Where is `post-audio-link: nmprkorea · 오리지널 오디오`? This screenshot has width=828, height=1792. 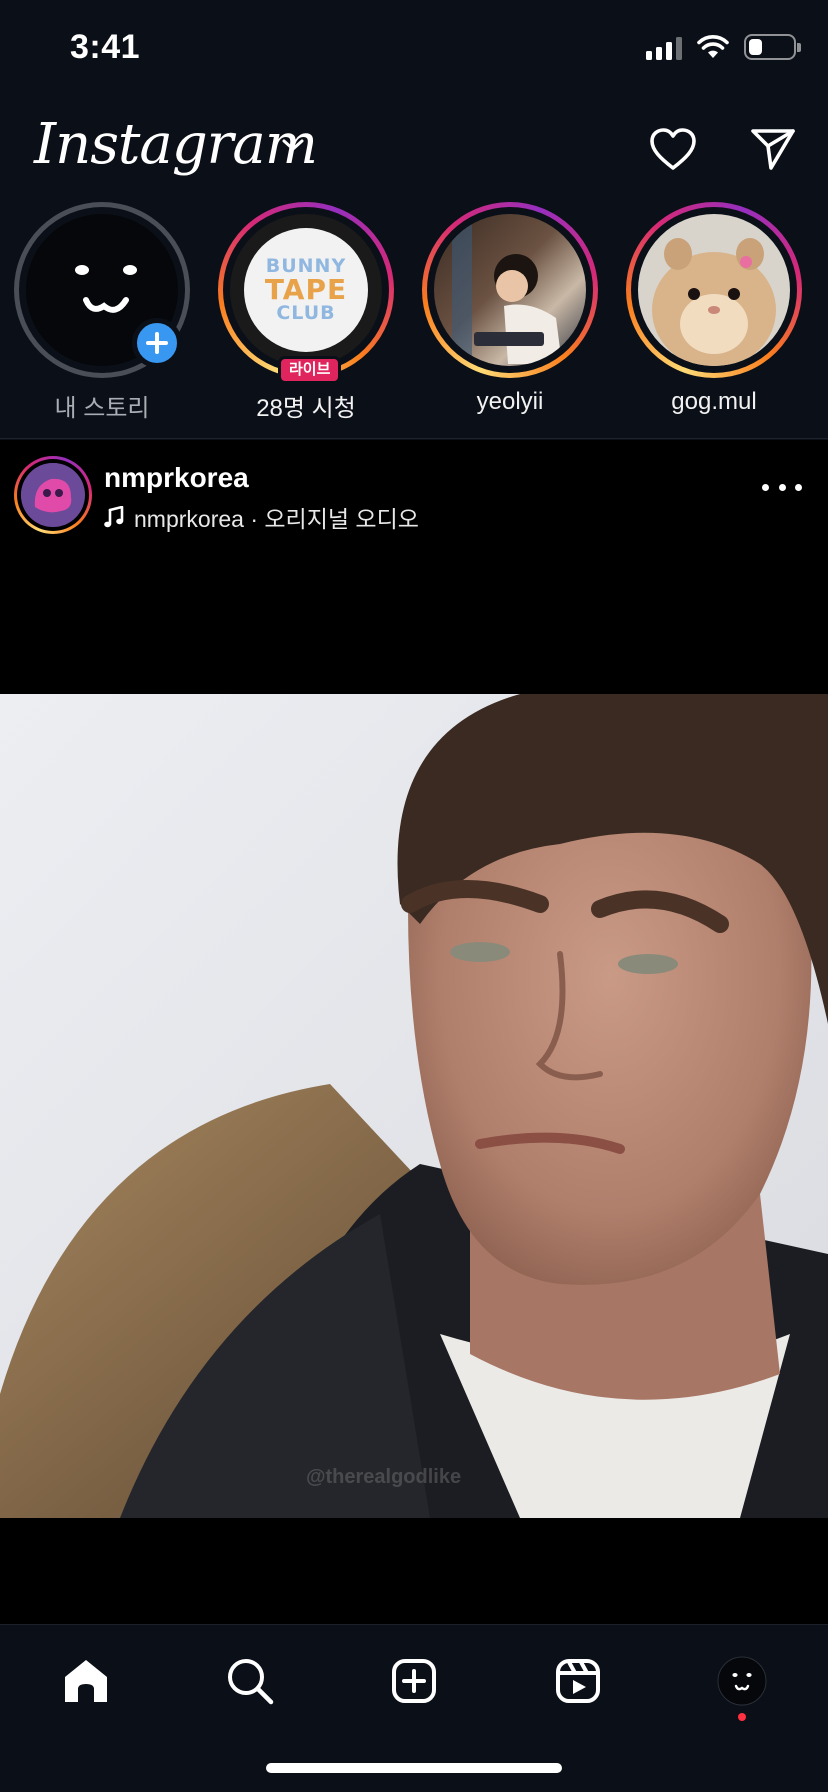
post-audio-link: nmprkorea · 오리지널 오디오 is located at coordinates (261, 517).